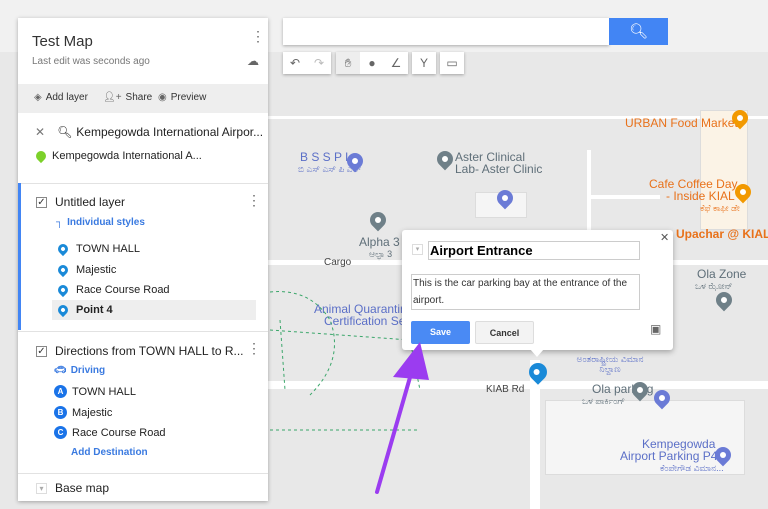  What do you see at coordinates (721, 274) in the screenshot?
I see `map-label-olazone: Ola Zone` at bounding box center [721, 274].